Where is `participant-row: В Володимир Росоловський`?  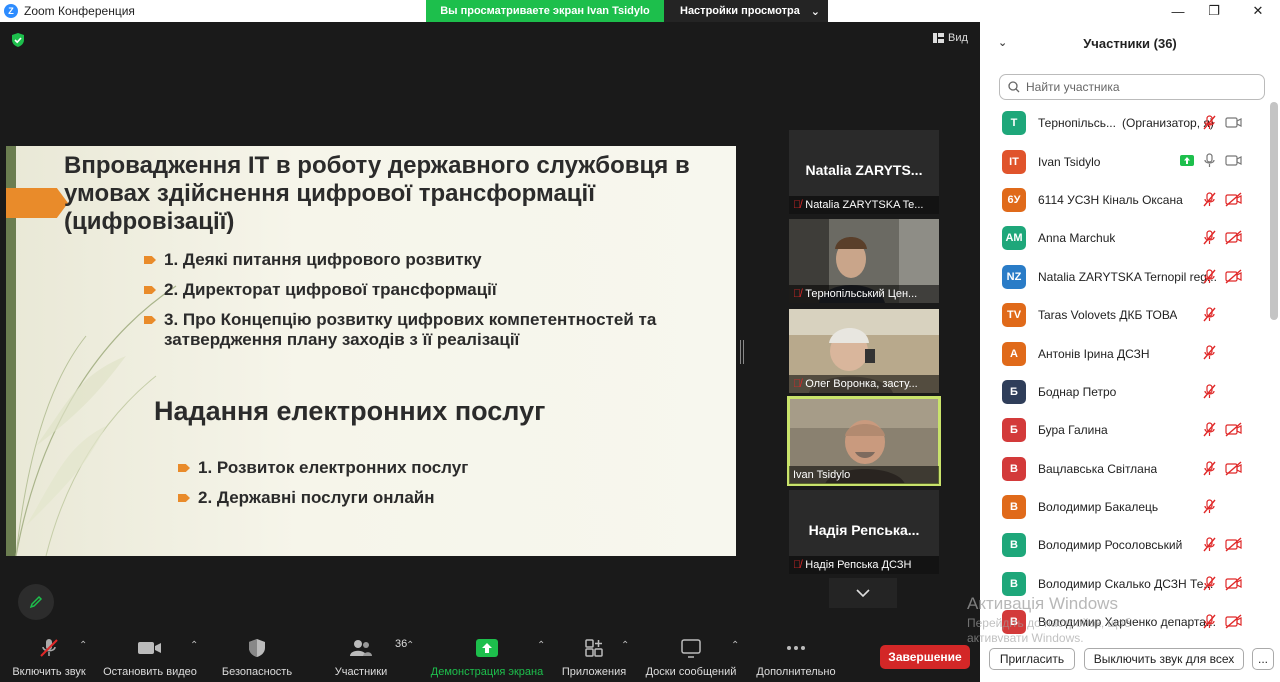
participant-row: В Володимир Росоловський is located at coordinates (1126, 545).